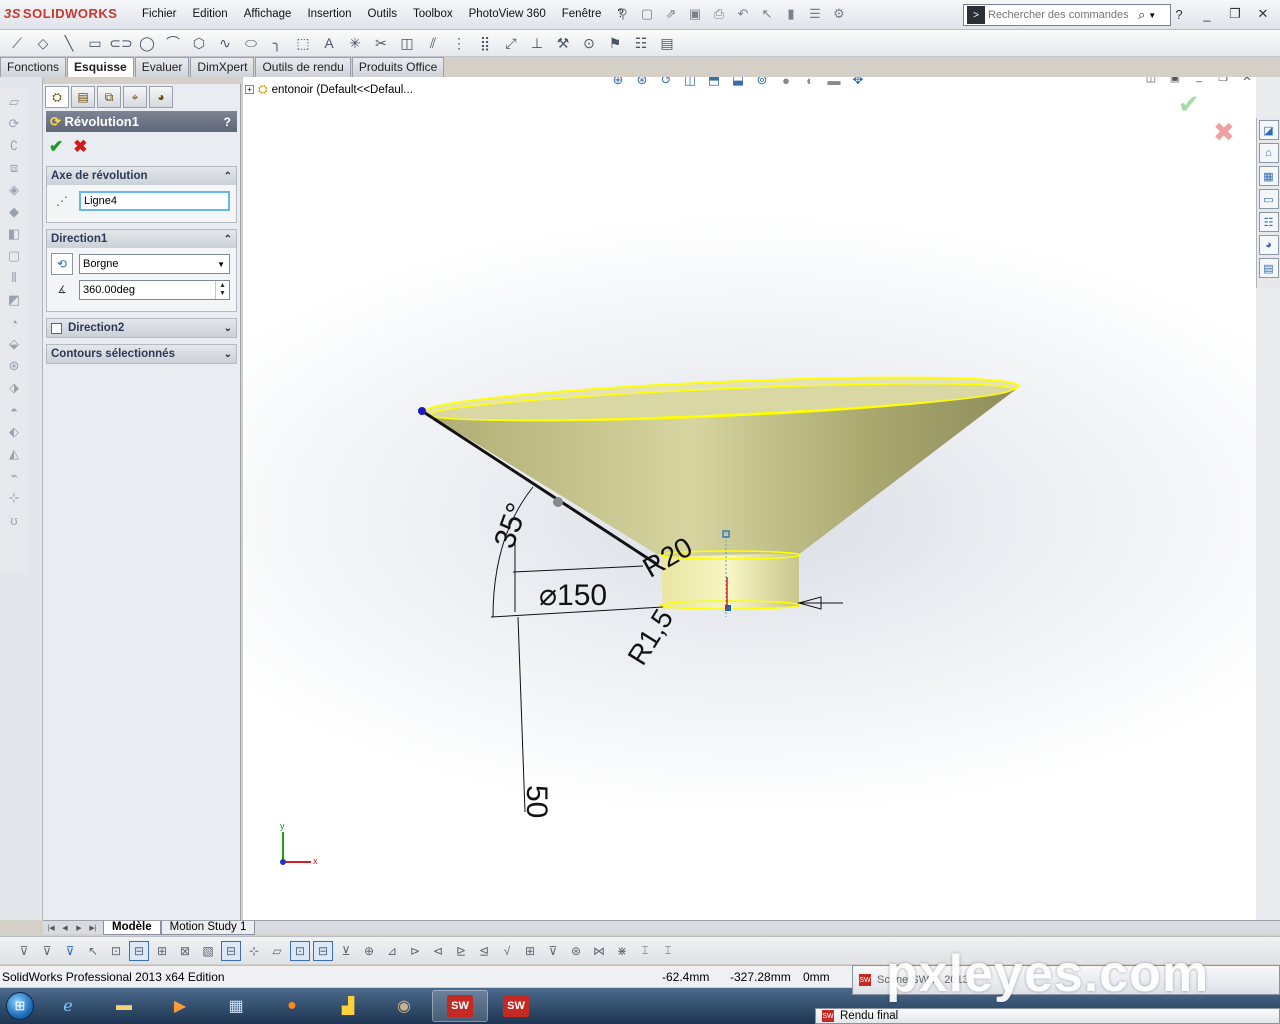  Describe the element at coordinates (623, 14) in the screenshot. I see `pin-icon: ⚲` at that location.